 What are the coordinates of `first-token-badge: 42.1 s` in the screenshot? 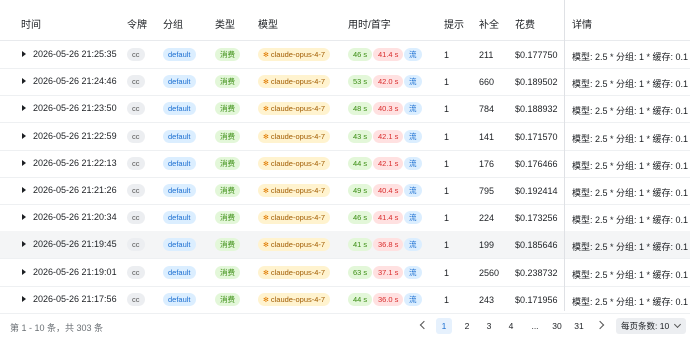 It's located at (388, 163).